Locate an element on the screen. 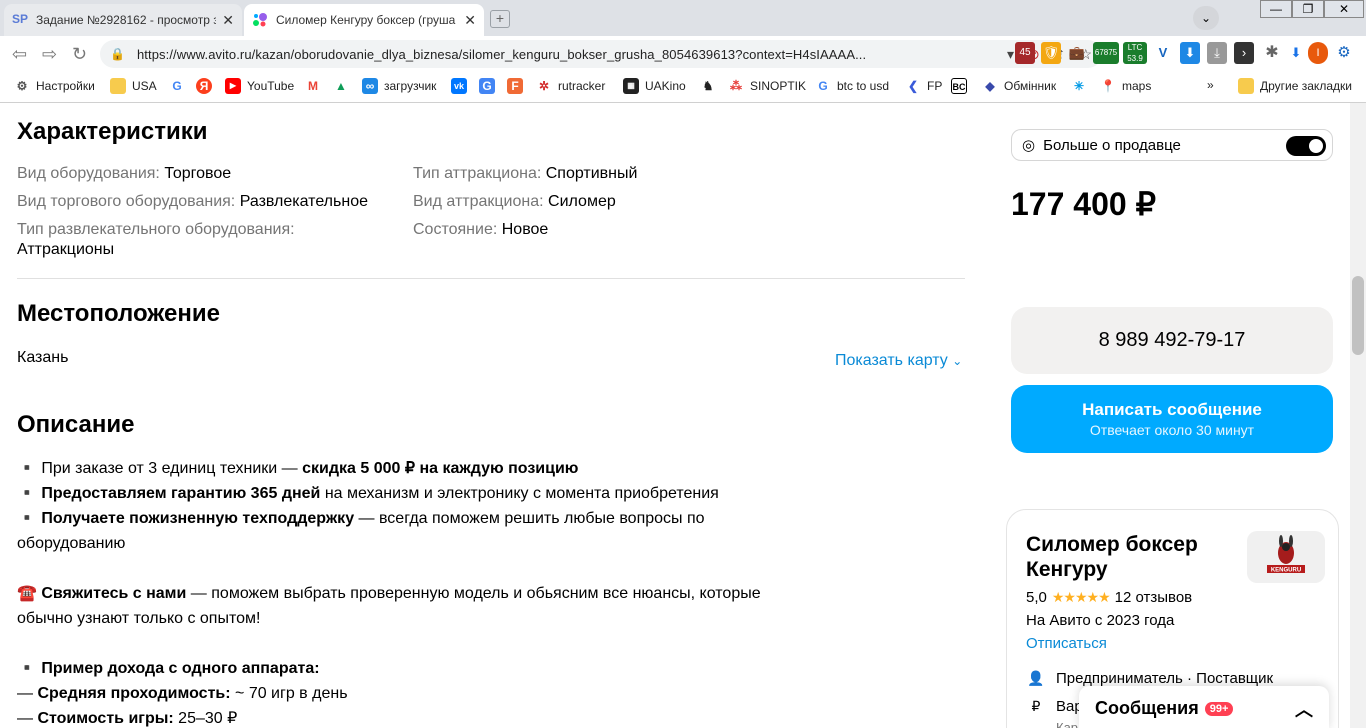 Image resolution: width=1366 pixels, height=728 pixels. maps-icon: 📍 is located at coordinates (1108, 86).